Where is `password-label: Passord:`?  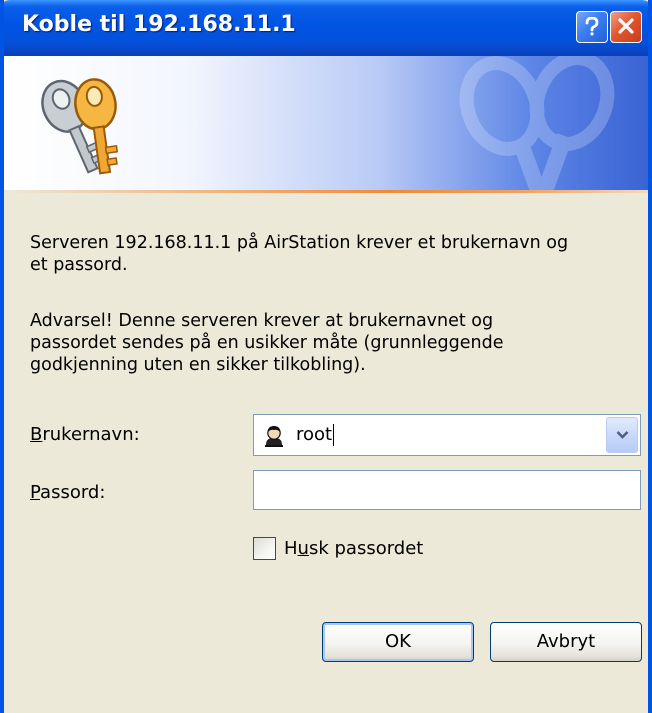 password-label: Passord: is located at coordinates (68, 492).